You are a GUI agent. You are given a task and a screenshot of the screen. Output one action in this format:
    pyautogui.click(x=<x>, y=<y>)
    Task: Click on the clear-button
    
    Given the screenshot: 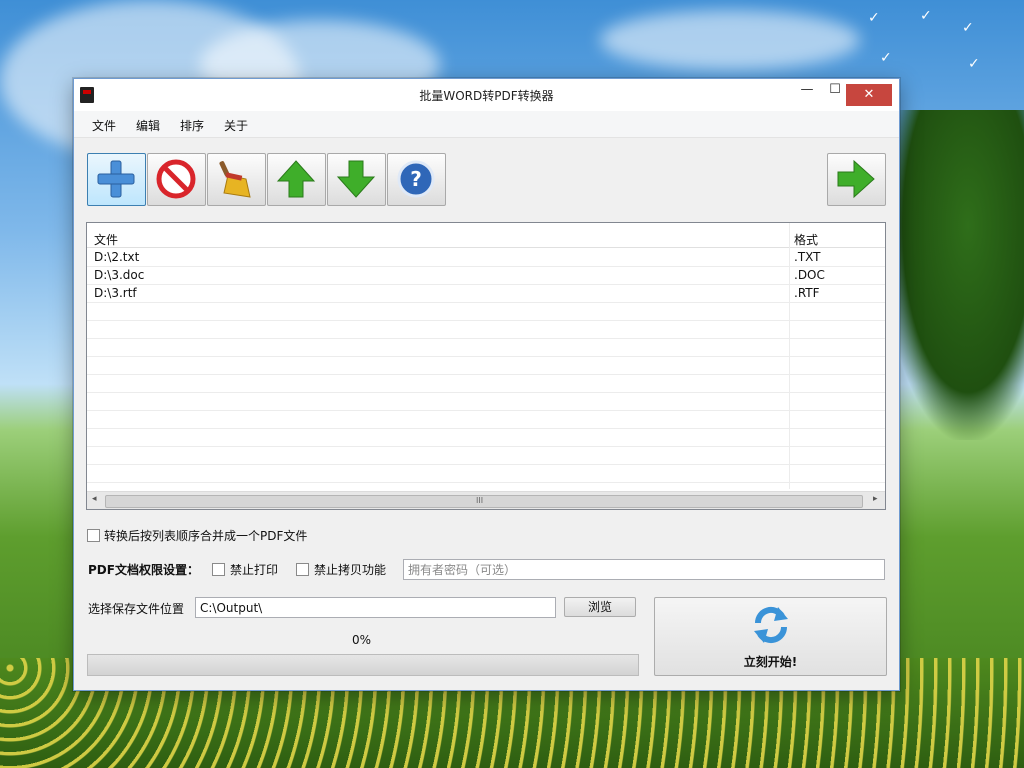 What is the action you would take?
    pyautogui.click(x=236, y=179)
    